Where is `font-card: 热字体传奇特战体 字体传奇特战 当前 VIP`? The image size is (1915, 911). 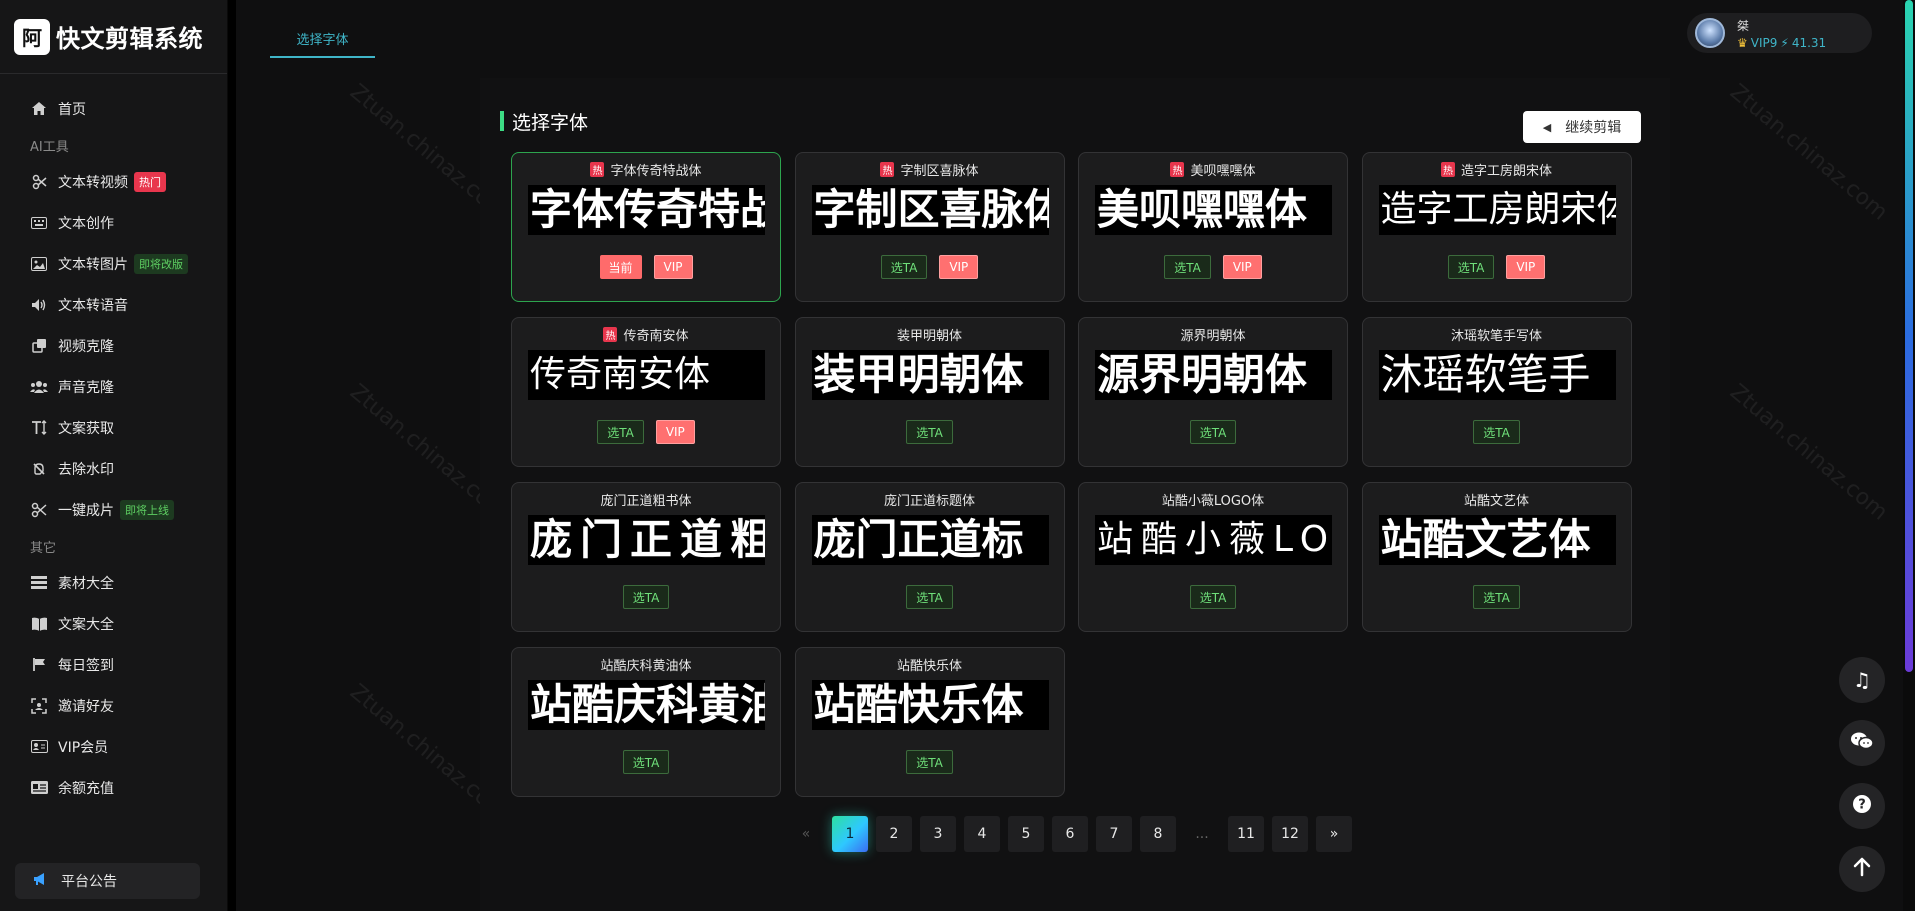 font-card: 热字体传奇特战体 字体传奇特战 当前 VIP is located at coordinates (646, 227).